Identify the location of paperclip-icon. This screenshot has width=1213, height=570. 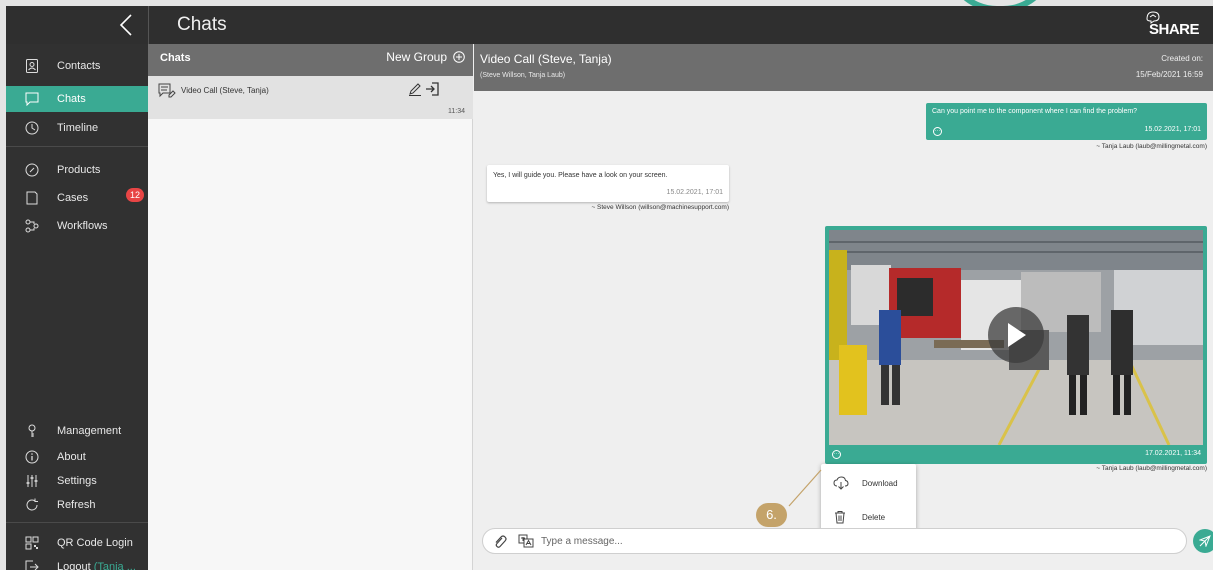
(500, 542).